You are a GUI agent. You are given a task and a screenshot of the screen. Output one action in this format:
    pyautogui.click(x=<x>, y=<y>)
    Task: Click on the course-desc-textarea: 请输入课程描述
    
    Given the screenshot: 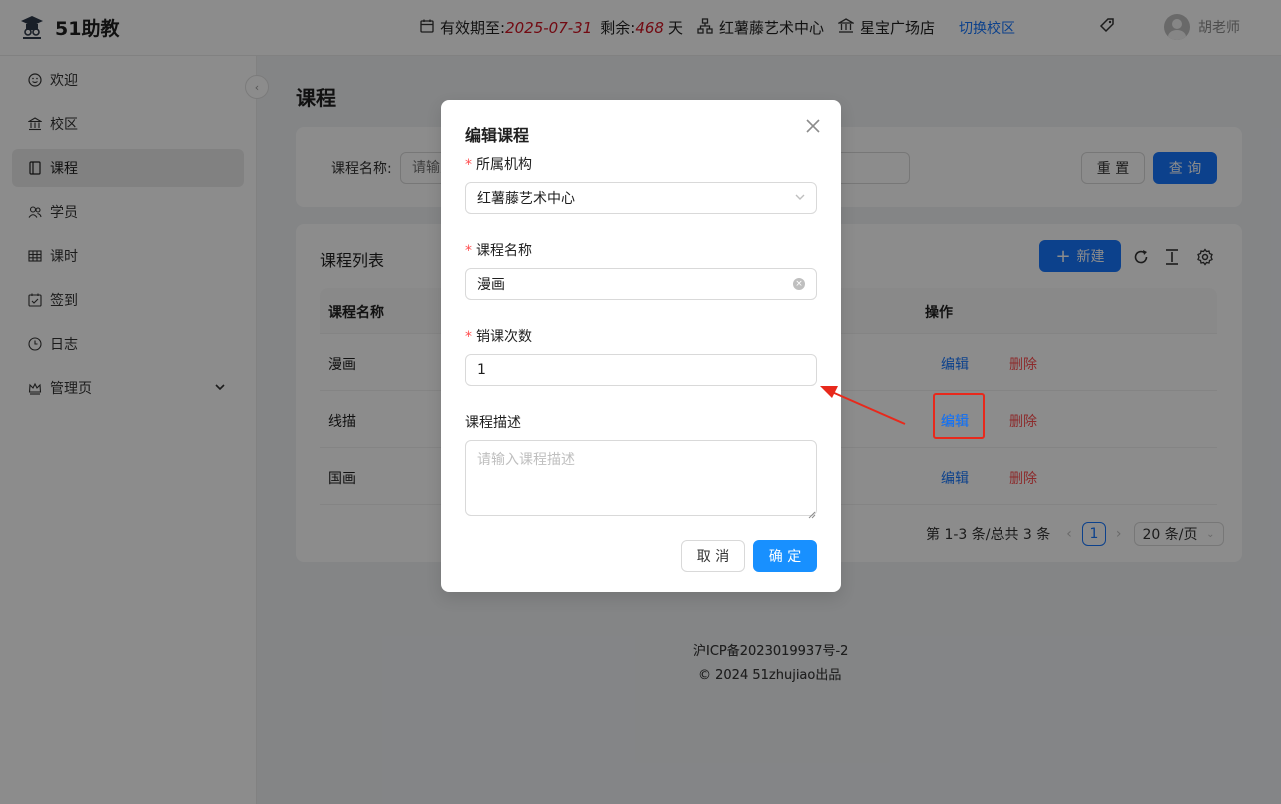 What is the action you would take?
    pyautogui.click(x=641, y=478)
    